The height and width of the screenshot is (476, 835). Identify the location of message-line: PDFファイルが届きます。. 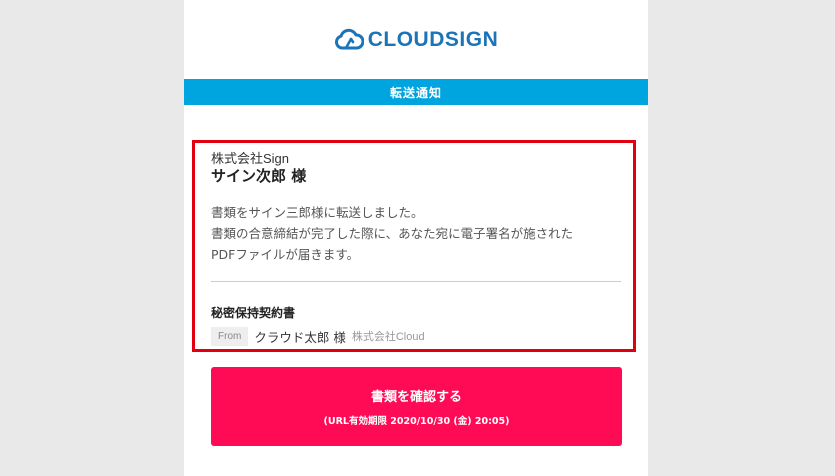
(285, 254).